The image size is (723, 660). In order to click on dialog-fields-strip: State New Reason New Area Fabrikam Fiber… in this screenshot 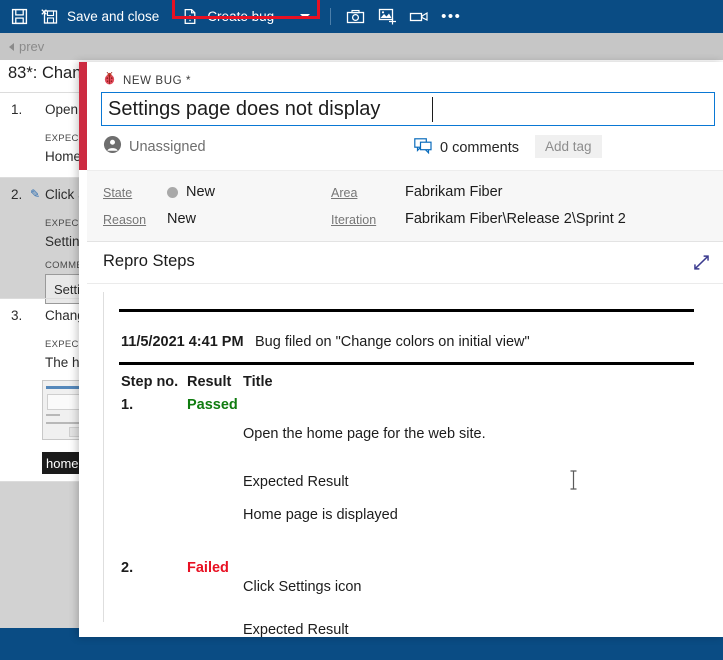, I will do `click(405, 206)`.